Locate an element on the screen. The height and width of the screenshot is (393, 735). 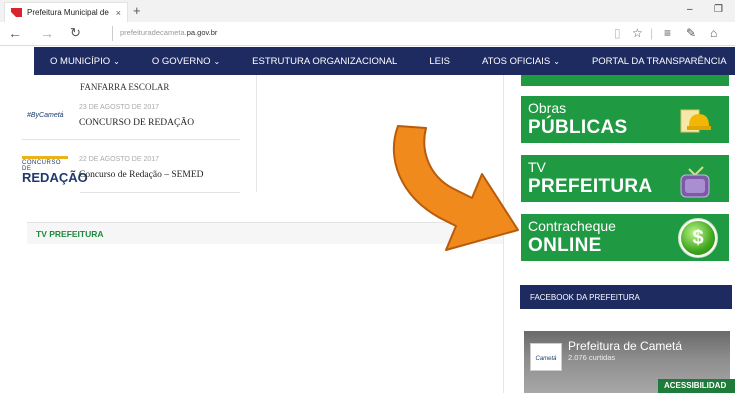
favorite-star-icon: ☆ is located at coordinates (637, 33).